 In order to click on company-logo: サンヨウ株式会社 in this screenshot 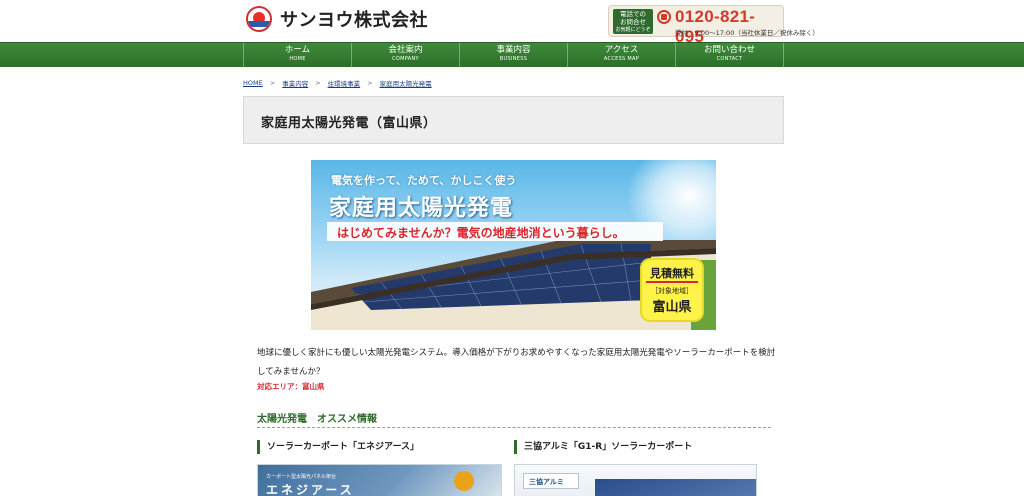, I will do `click(337, 19)`.